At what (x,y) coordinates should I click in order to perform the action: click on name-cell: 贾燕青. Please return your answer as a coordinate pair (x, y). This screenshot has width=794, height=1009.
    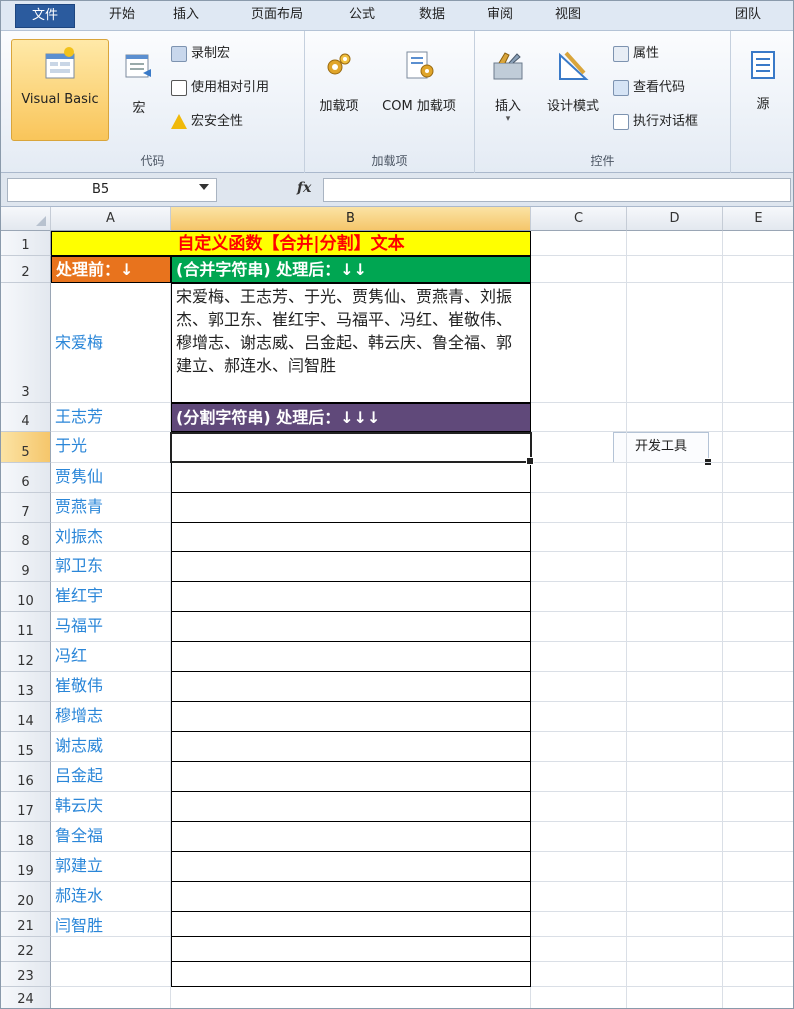
    Looking at the image, I should click on (111, 508).